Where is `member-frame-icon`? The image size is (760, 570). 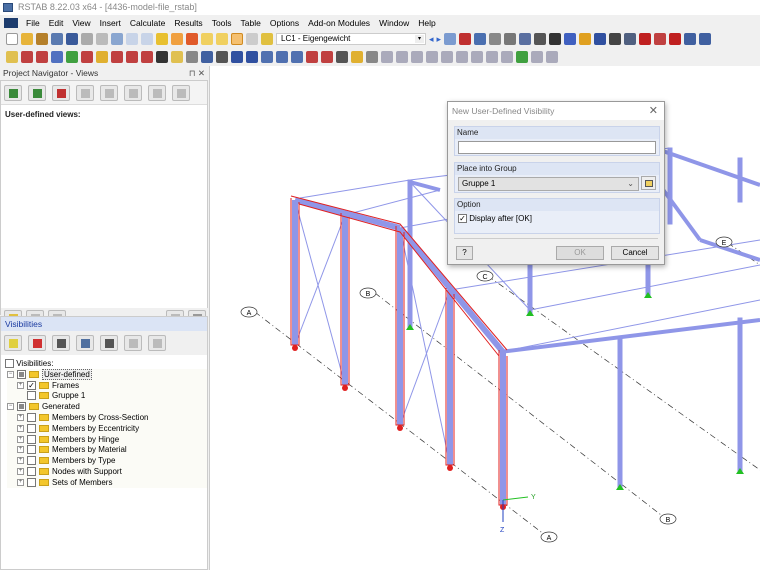
member-frame-icon is located at coordinates (42, 56).